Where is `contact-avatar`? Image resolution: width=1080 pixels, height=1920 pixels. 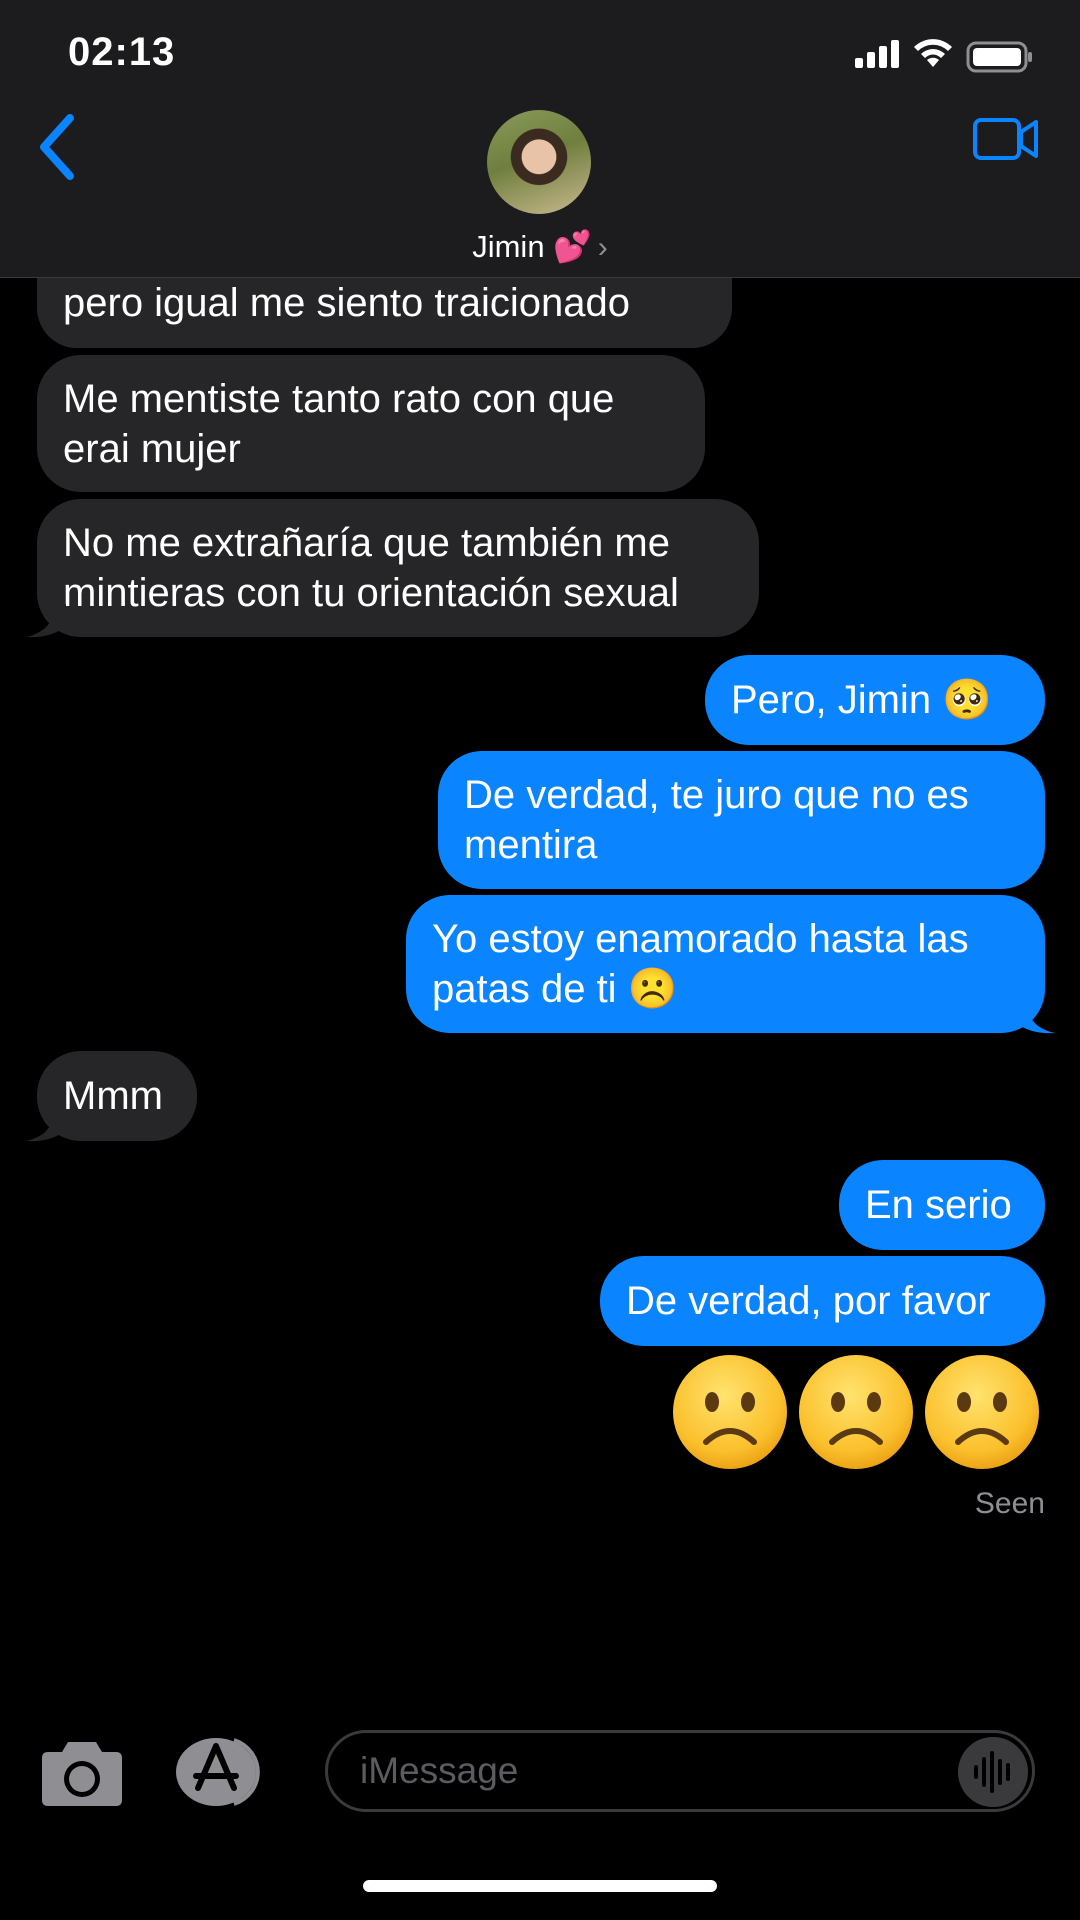
contact-avatar is located at coordinates (539, 162).